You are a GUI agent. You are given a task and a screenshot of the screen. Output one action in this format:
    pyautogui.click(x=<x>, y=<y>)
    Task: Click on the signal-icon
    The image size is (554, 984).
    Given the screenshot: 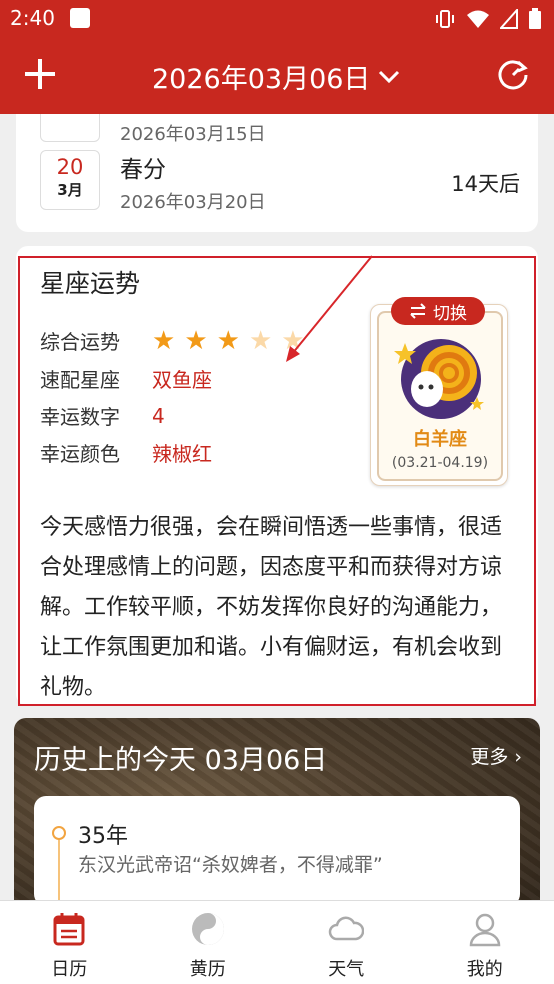 What is the action you would take?
    pyautogui.click(x=508, y=20)
    